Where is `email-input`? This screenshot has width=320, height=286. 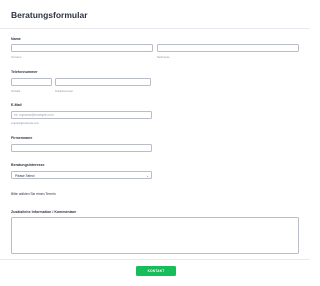 email-input is located at coordinates (81, 115).